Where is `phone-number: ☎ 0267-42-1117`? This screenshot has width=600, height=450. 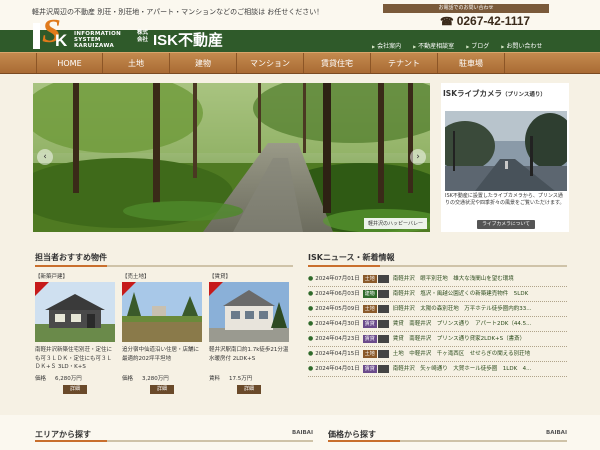
phone-number: ☎ 0267-42-1117 is located at coordinates (485, 21).